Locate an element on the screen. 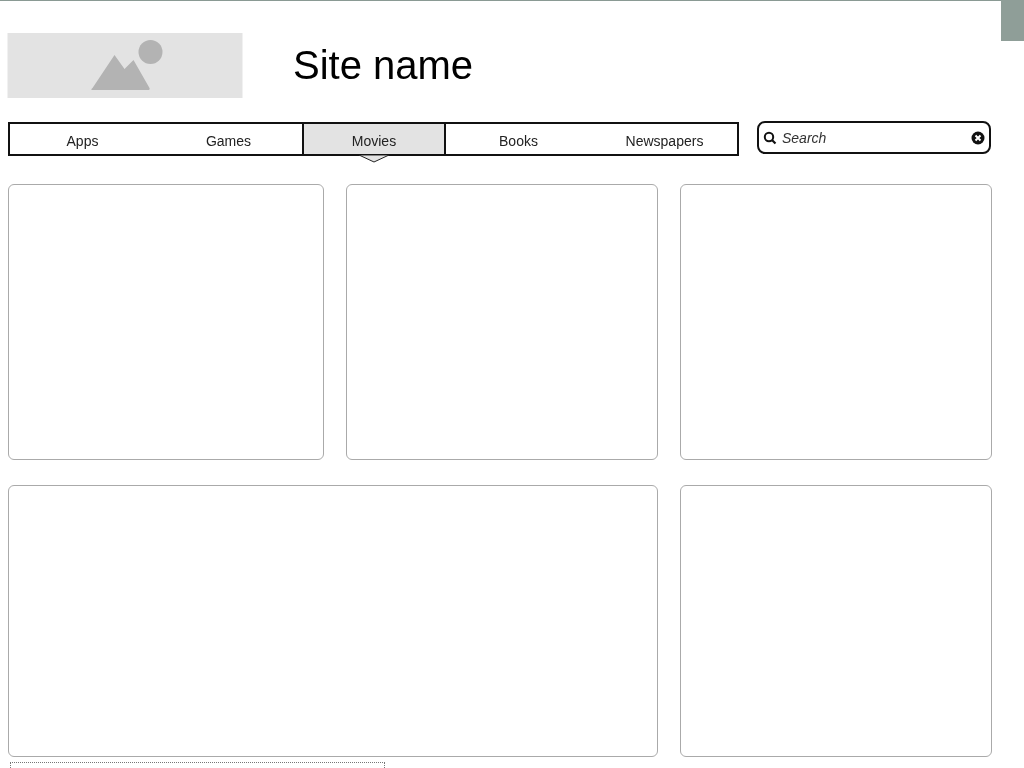  nav-tab: Newspapers is located at coordinates (664, 139).